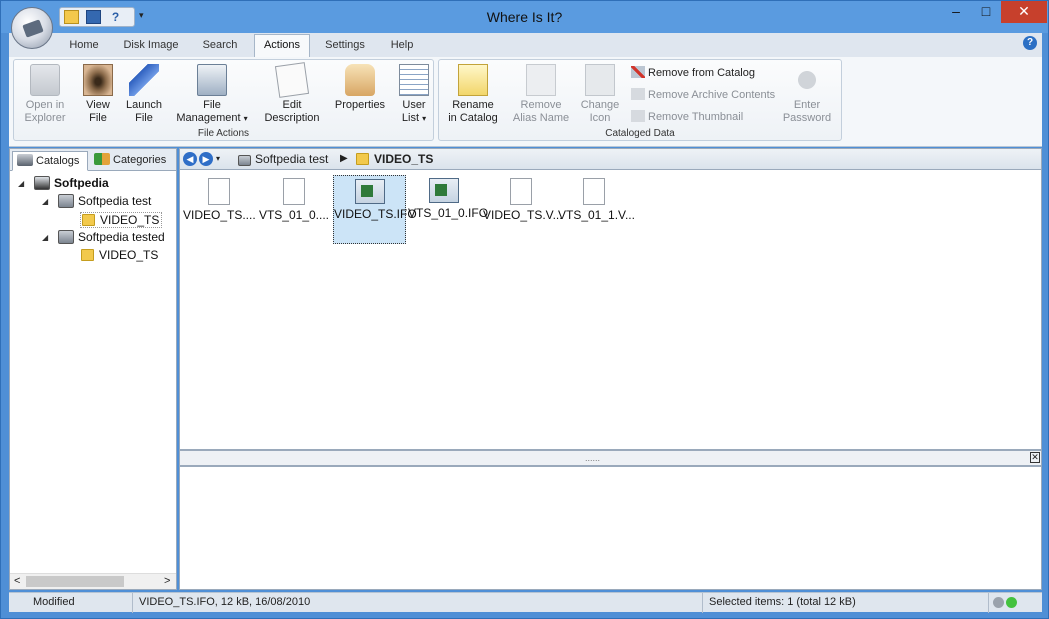  Describe the element at coordinates (132, 161) in the screenshot. I see `tab-categories: Categories` at that location.